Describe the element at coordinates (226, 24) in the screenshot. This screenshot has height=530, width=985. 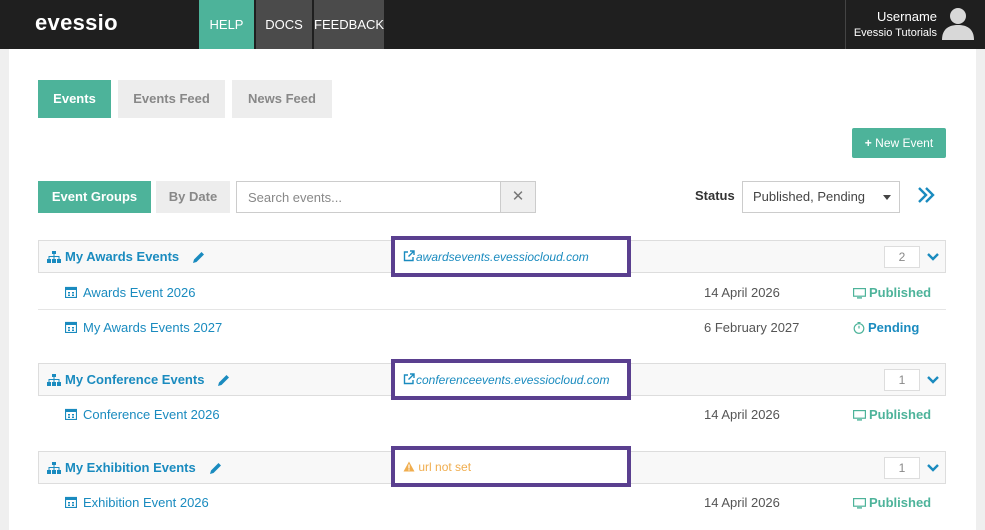
I see `nav-help: HELP` at that location.